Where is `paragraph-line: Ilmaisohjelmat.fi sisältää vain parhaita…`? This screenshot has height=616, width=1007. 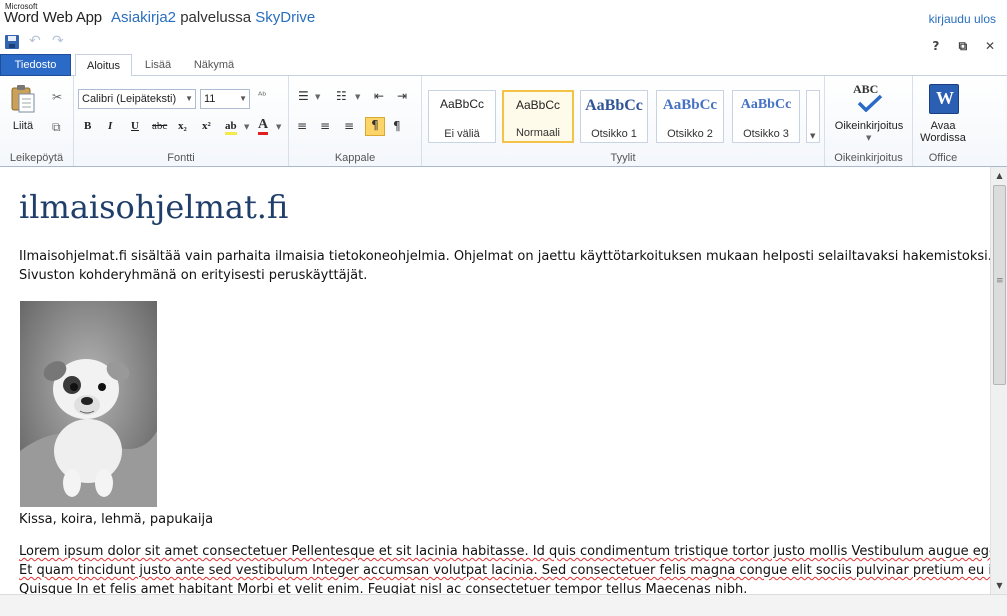
paragraph-line: Ilmaisohjelmat.fi sisältää vain parhaita… is located at coordinates (504, 256).